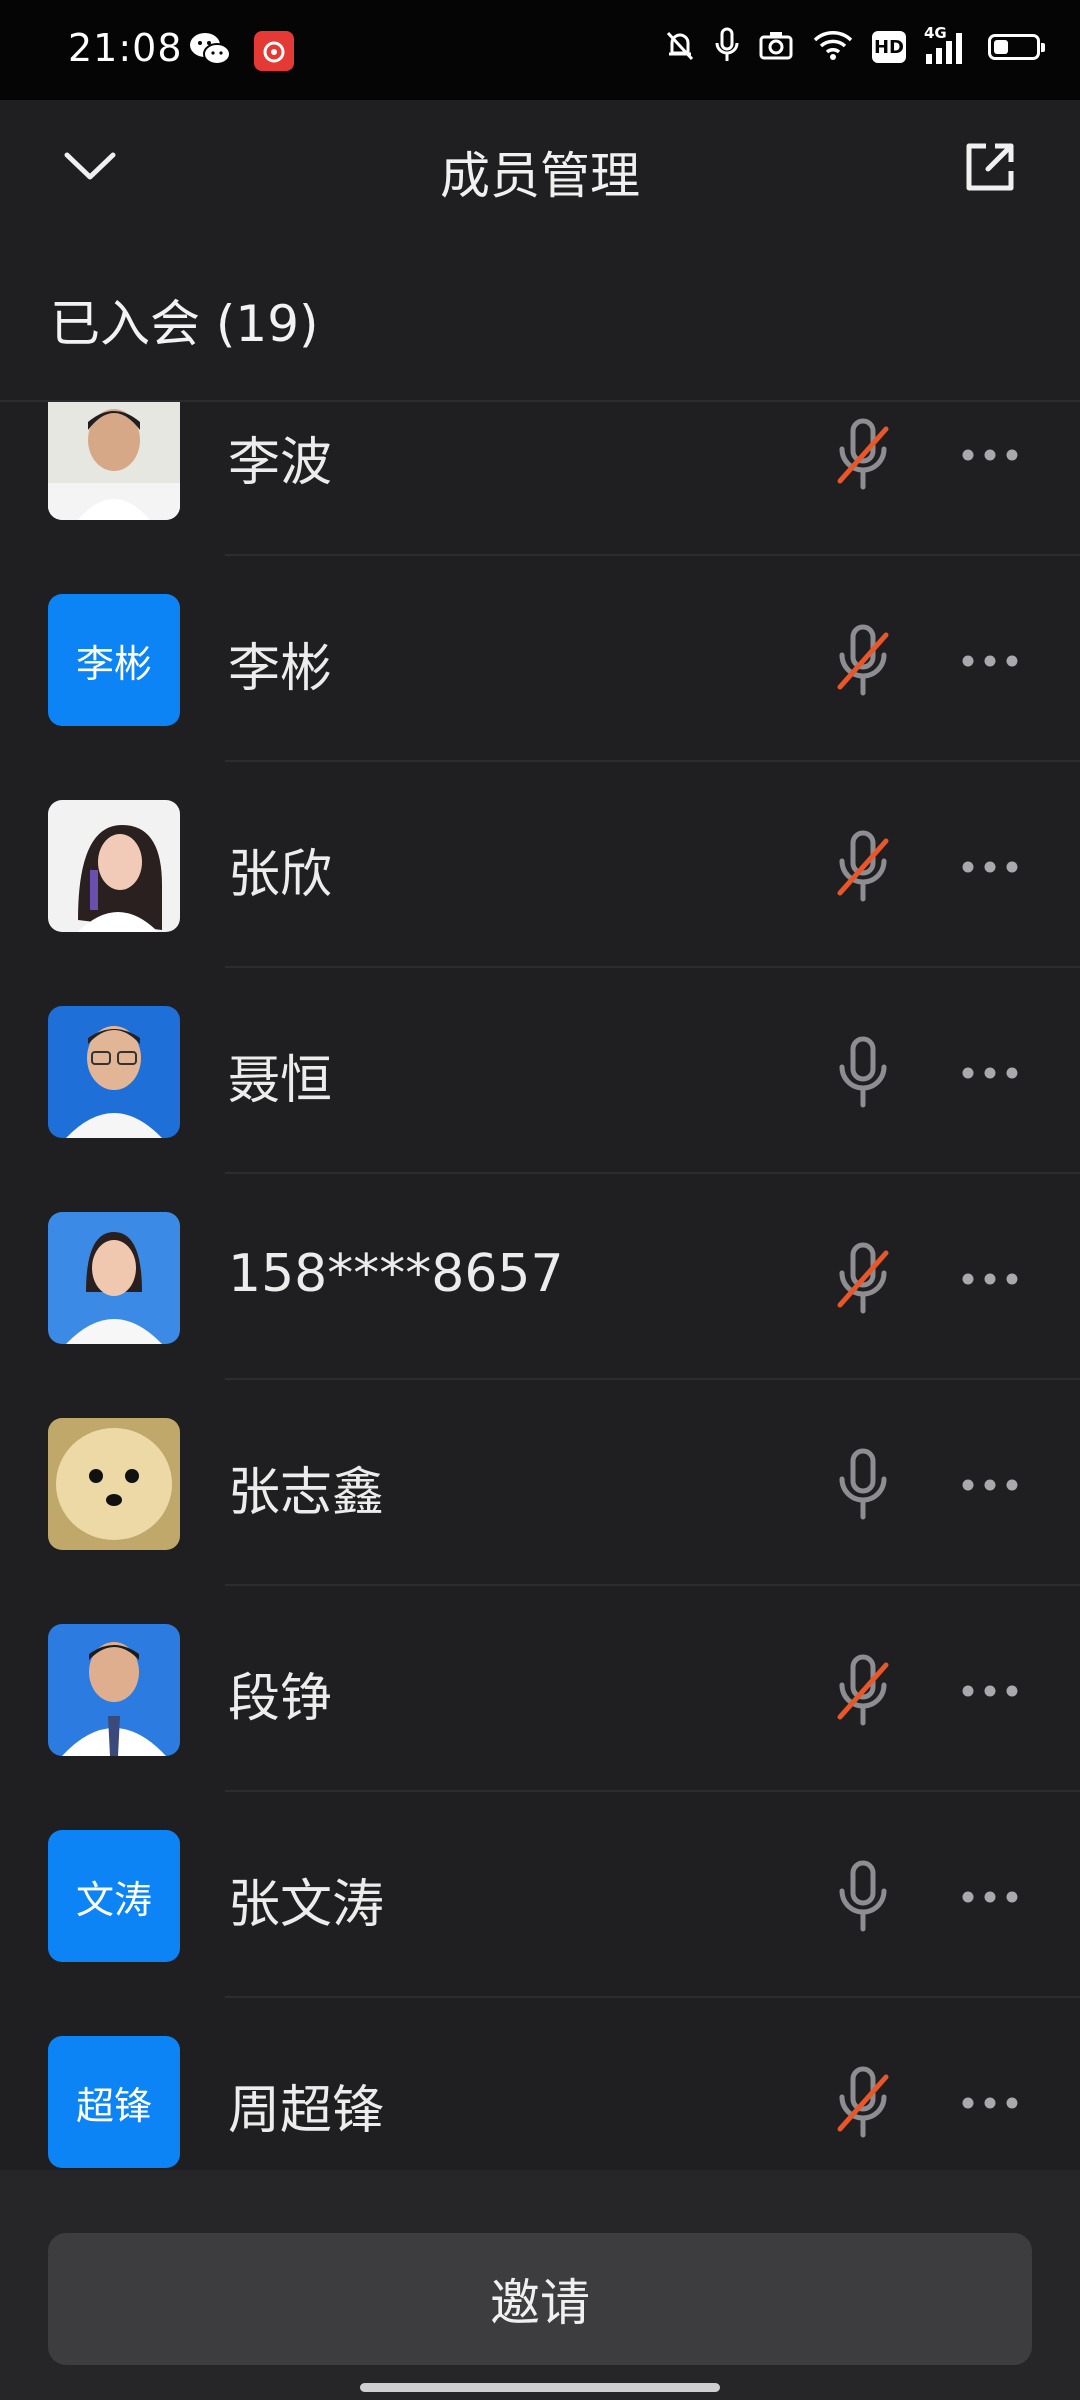  I want to click on popout-button, so click(990, 169).